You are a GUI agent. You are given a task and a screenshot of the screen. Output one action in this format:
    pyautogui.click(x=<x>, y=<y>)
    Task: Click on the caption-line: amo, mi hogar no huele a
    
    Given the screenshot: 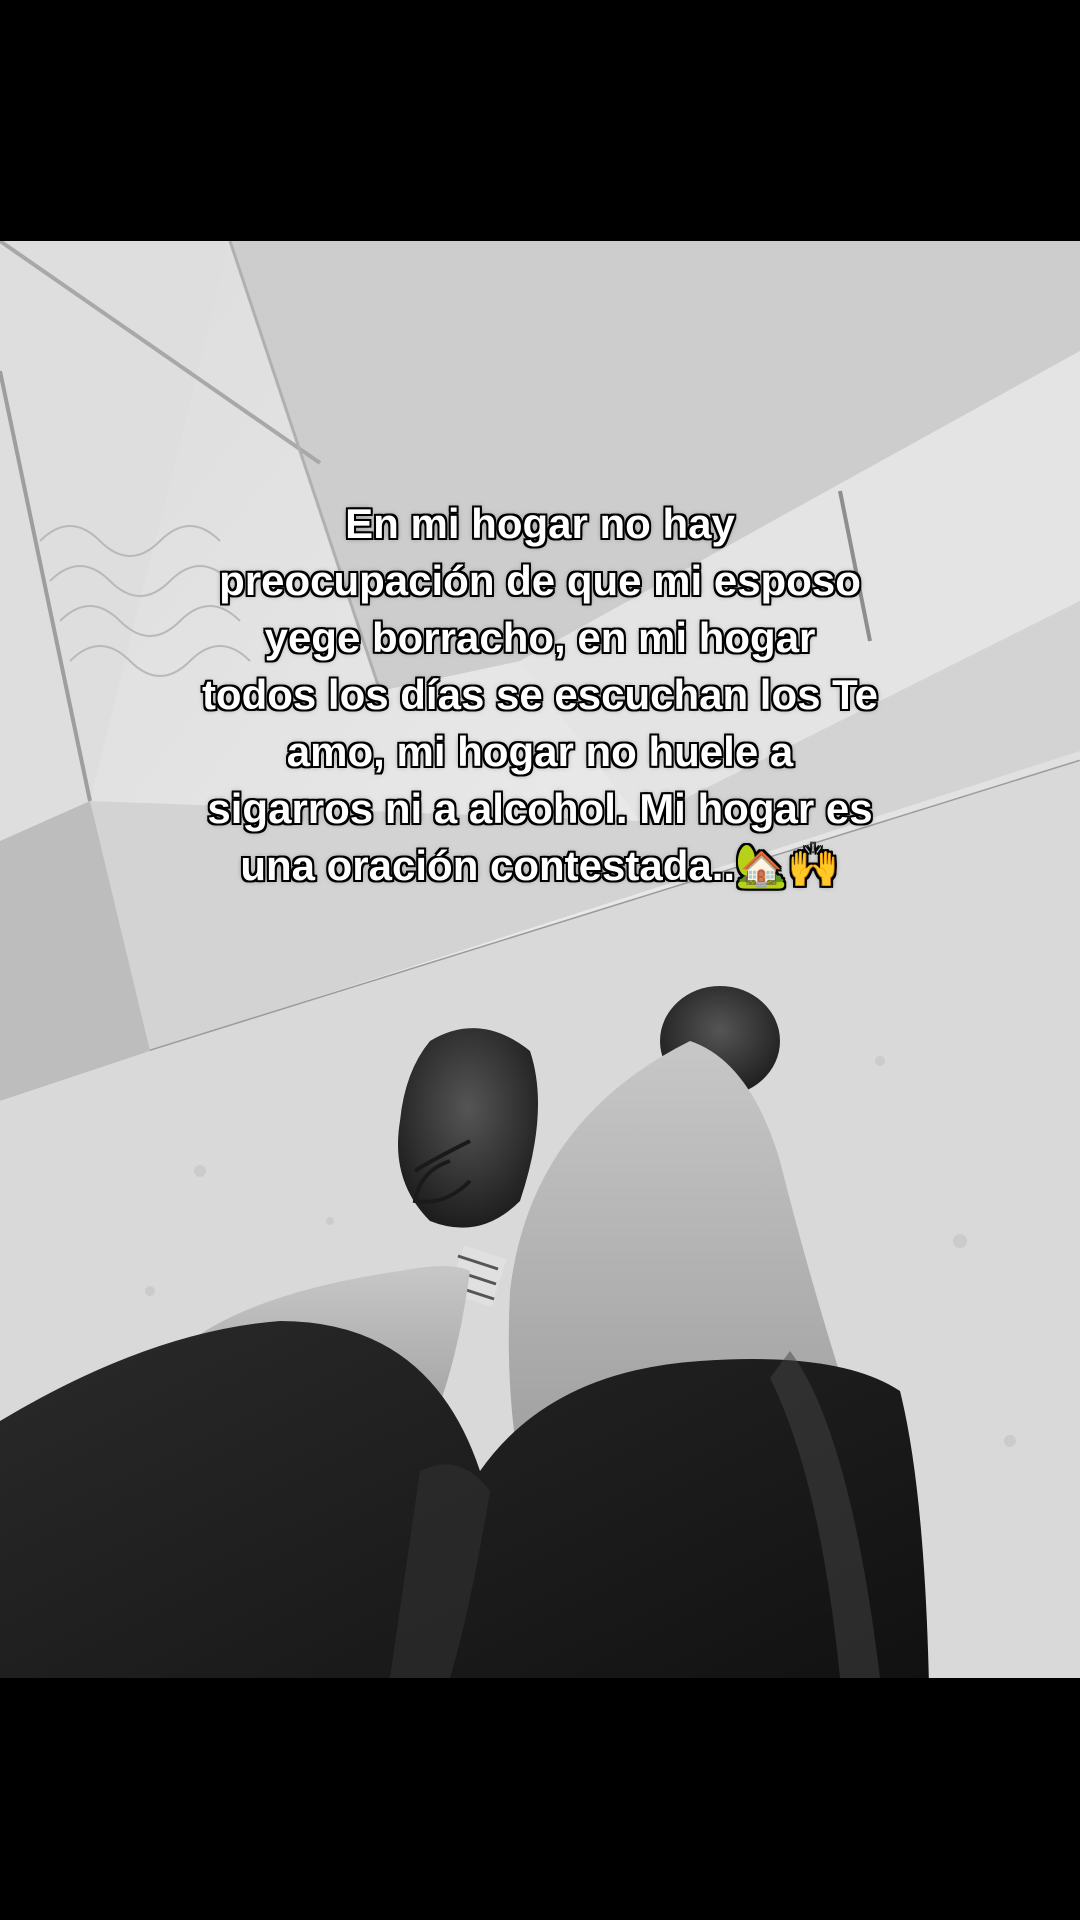 What is the action you would take?
    pyautogui.click(x=540, y=751)
    